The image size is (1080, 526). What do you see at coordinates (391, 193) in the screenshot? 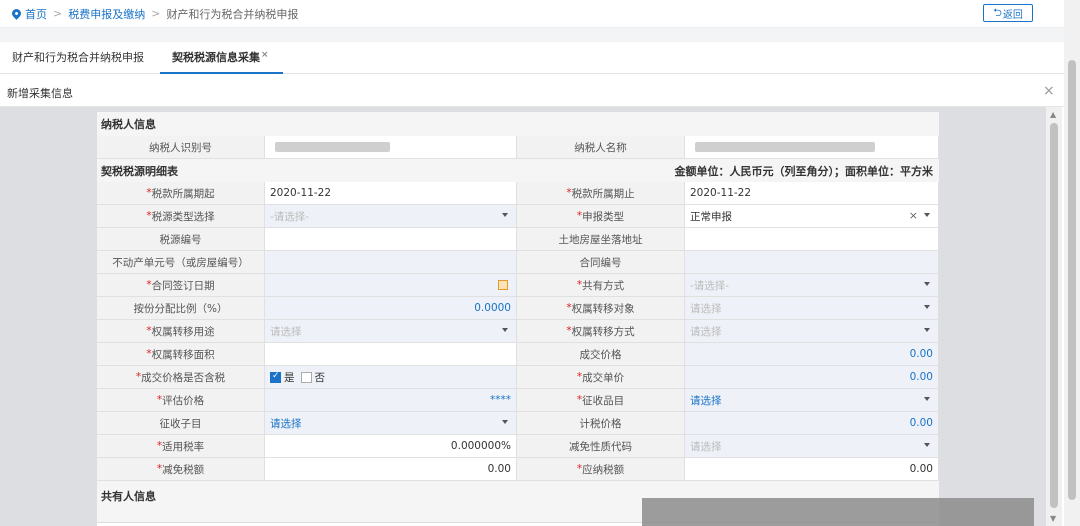
I see `period-start-field: 2020-11-22` at bounding box center [391, 193].